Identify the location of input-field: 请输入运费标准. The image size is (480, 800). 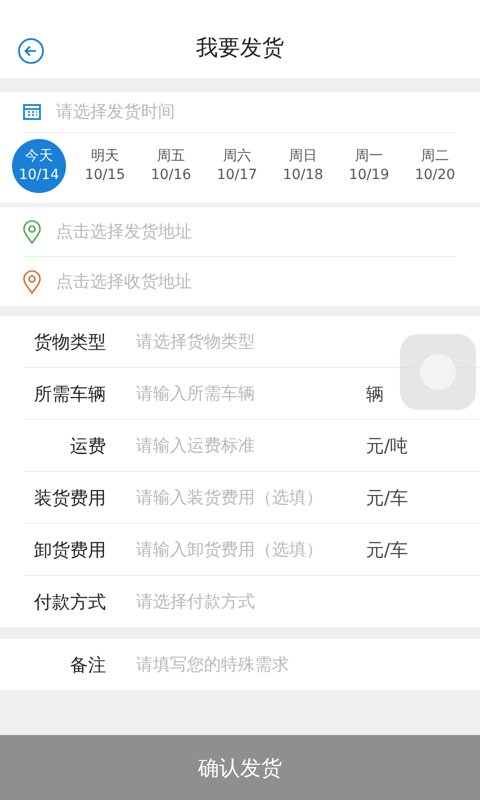
(251, 446).